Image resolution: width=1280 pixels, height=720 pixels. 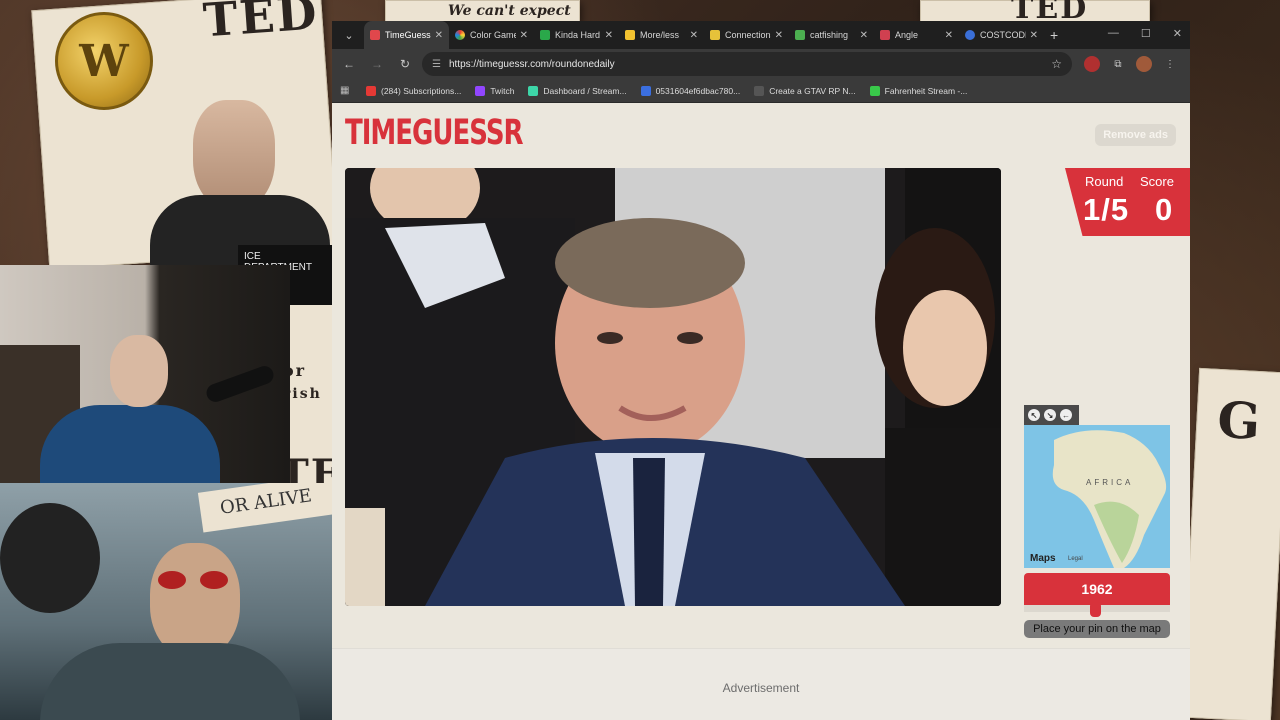 I want to click on scoreboard: Round Score 1/5 0, so click(x=1127, y=202).